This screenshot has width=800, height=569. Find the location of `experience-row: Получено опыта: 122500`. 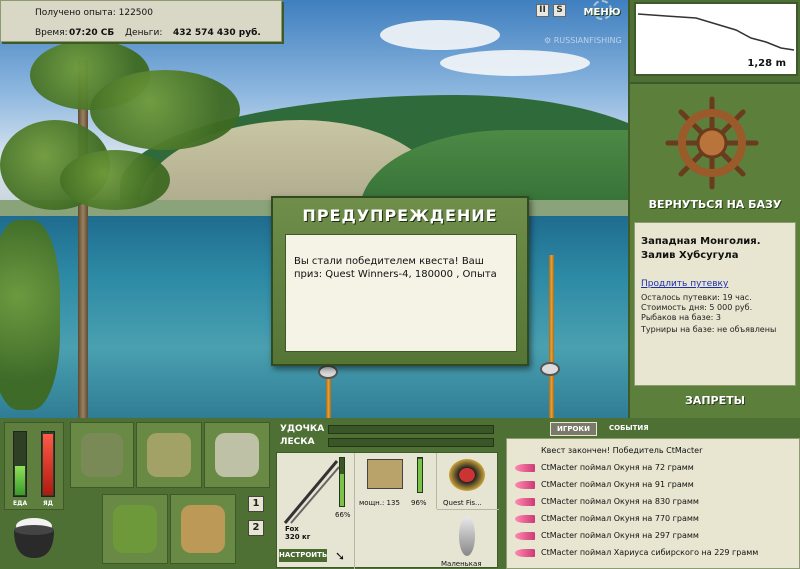

experience-row: Получено опыта: 122500 is located at coordinates (94, 13).